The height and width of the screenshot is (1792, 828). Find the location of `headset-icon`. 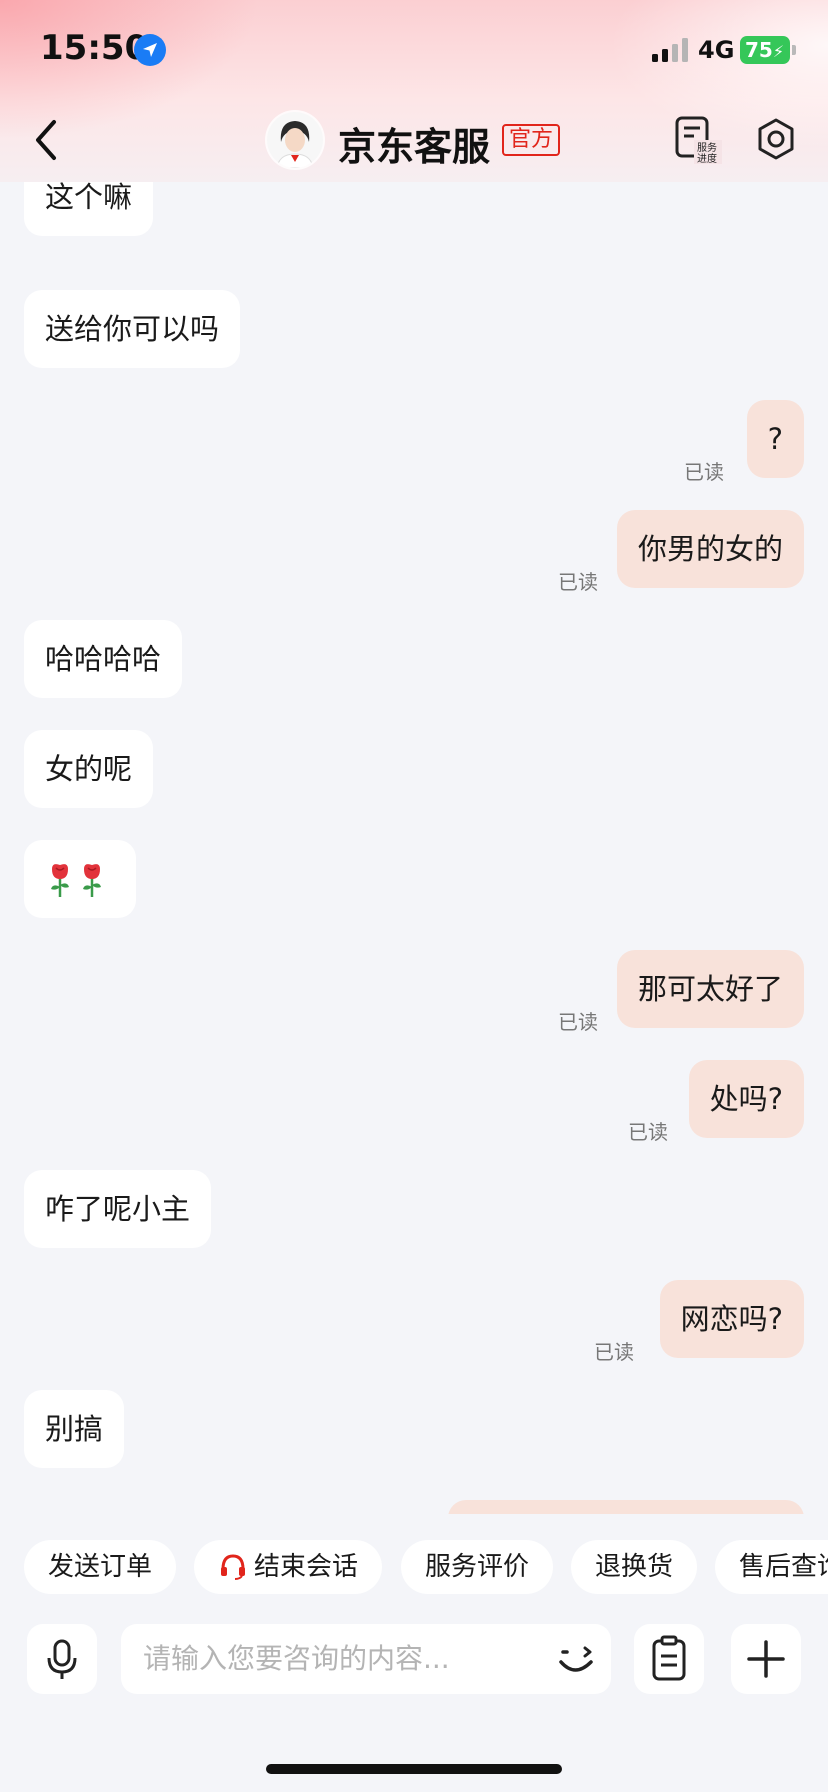

headset-icon is located at coordinates (233, 1566).